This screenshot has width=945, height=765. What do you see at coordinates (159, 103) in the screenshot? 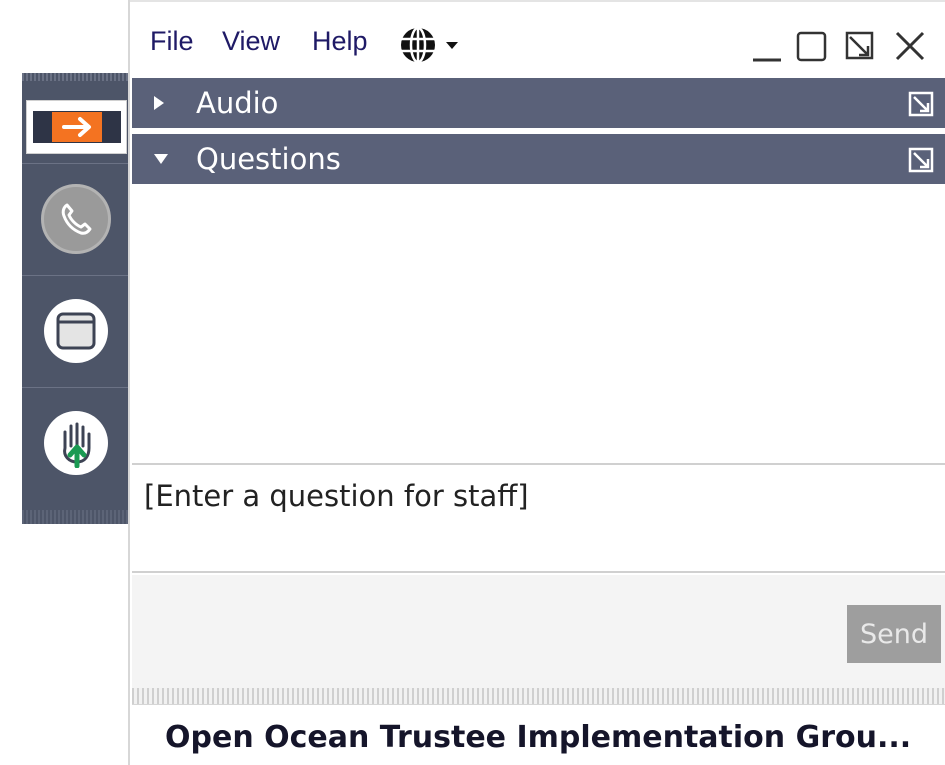
I see `expand-triangle-icon` at bounding box center [159, 103].